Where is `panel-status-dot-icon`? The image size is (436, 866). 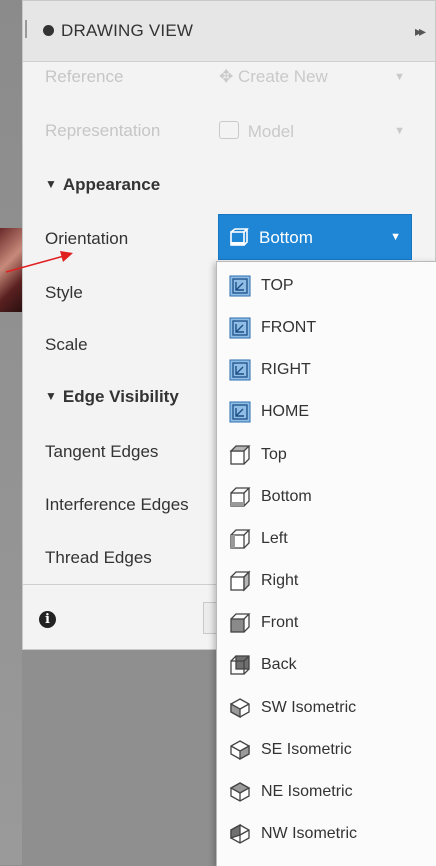
panel-status-dot-icon is located at coordinates (48, 30).